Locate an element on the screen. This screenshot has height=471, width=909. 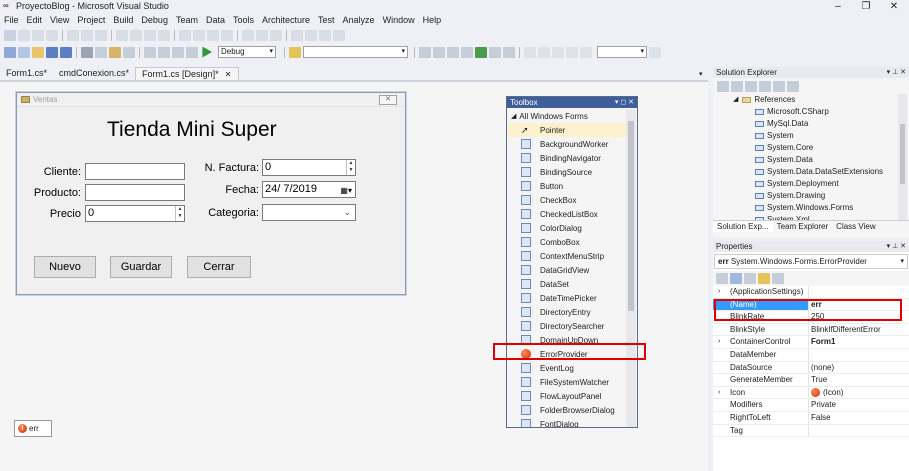
events-icon is located at coordinates (764, 278).